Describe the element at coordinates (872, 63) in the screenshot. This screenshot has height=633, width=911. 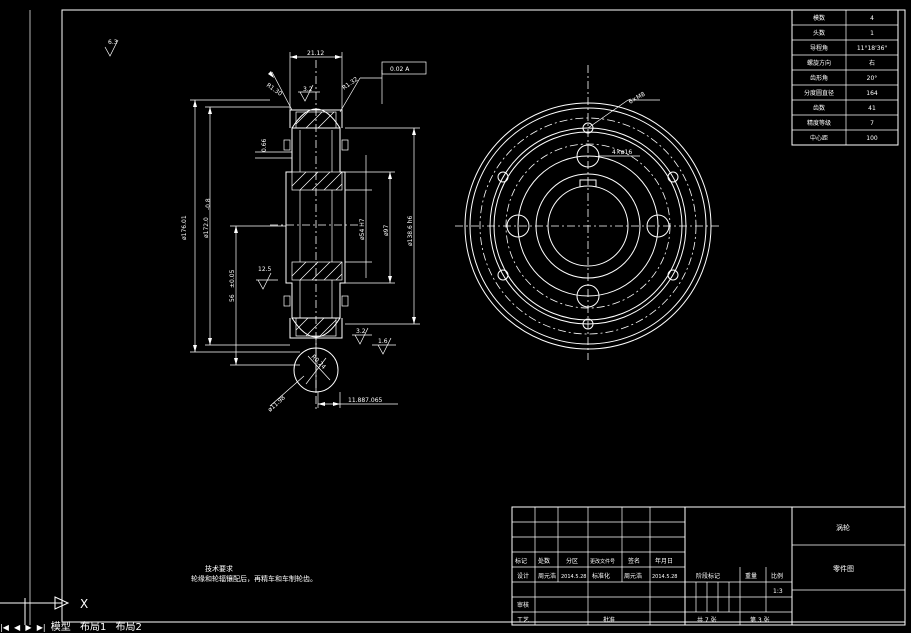
I see `gear-table-value: 右` at that location.